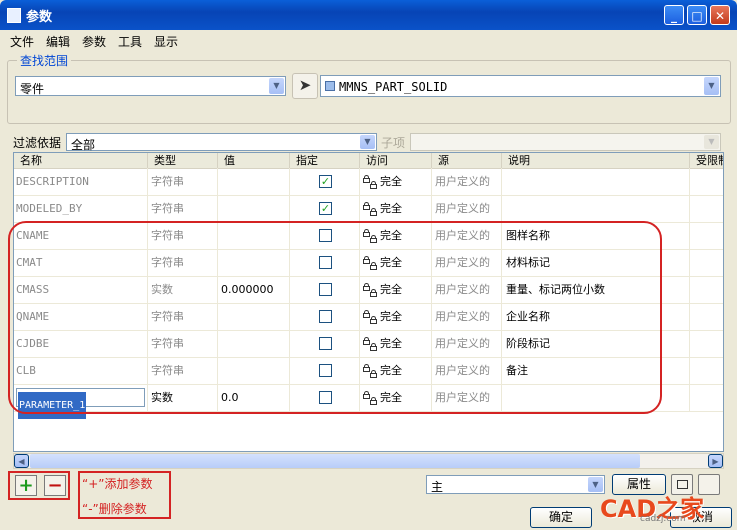 The image size is (737, 530). What do you see at coordinates (561, 517) in the screenshot?
I see `ok-button: 确定` at bounding box center [561, 517].